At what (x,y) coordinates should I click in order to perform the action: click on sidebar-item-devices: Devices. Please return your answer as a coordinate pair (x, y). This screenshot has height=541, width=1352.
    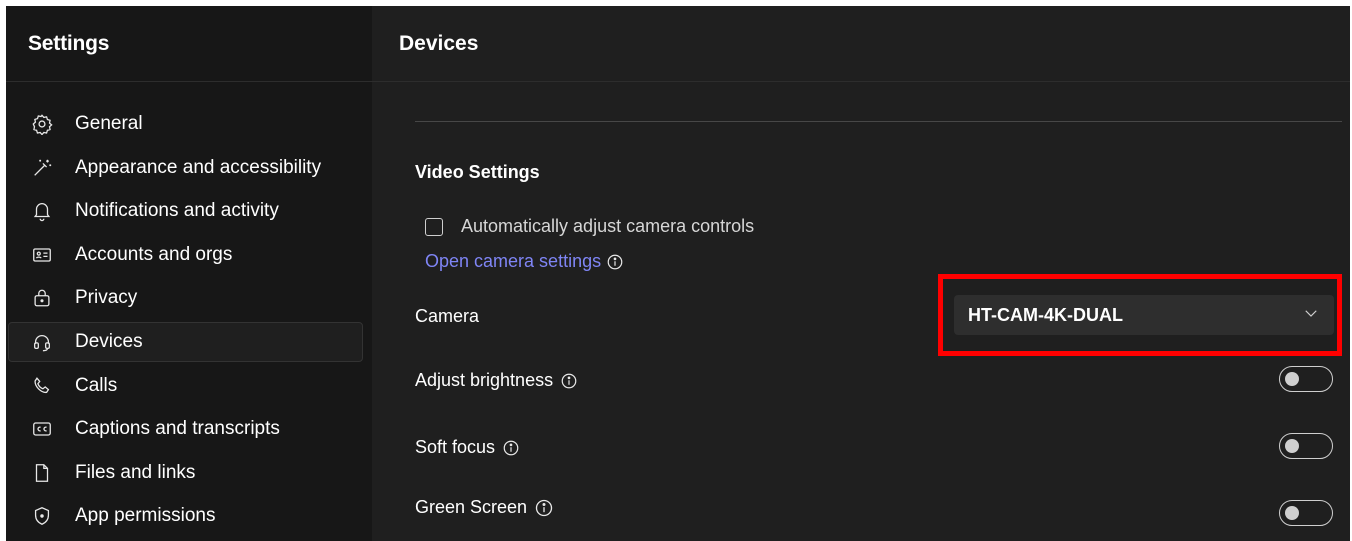
    Looking at the image, I should click on (185, 341).